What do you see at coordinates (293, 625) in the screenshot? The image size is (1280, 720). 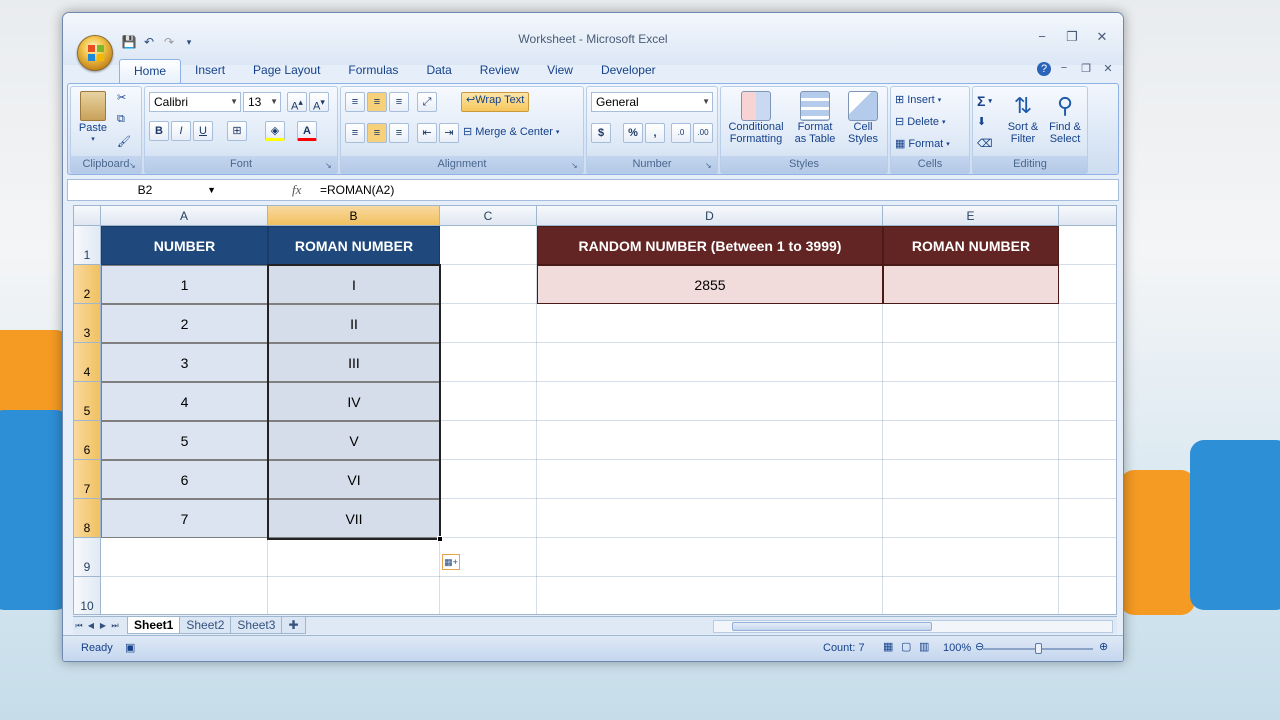 I see `insert-sheet-icon: ✚` at bounding box center [293, 625].